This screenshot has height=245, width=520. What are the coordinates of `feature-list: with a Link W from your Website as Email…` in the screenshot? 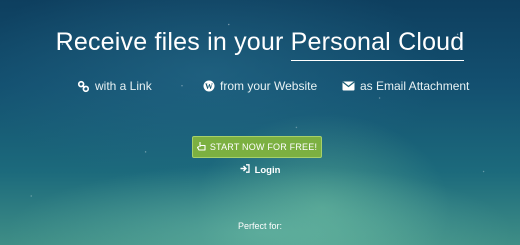 It's located at (260, 87).